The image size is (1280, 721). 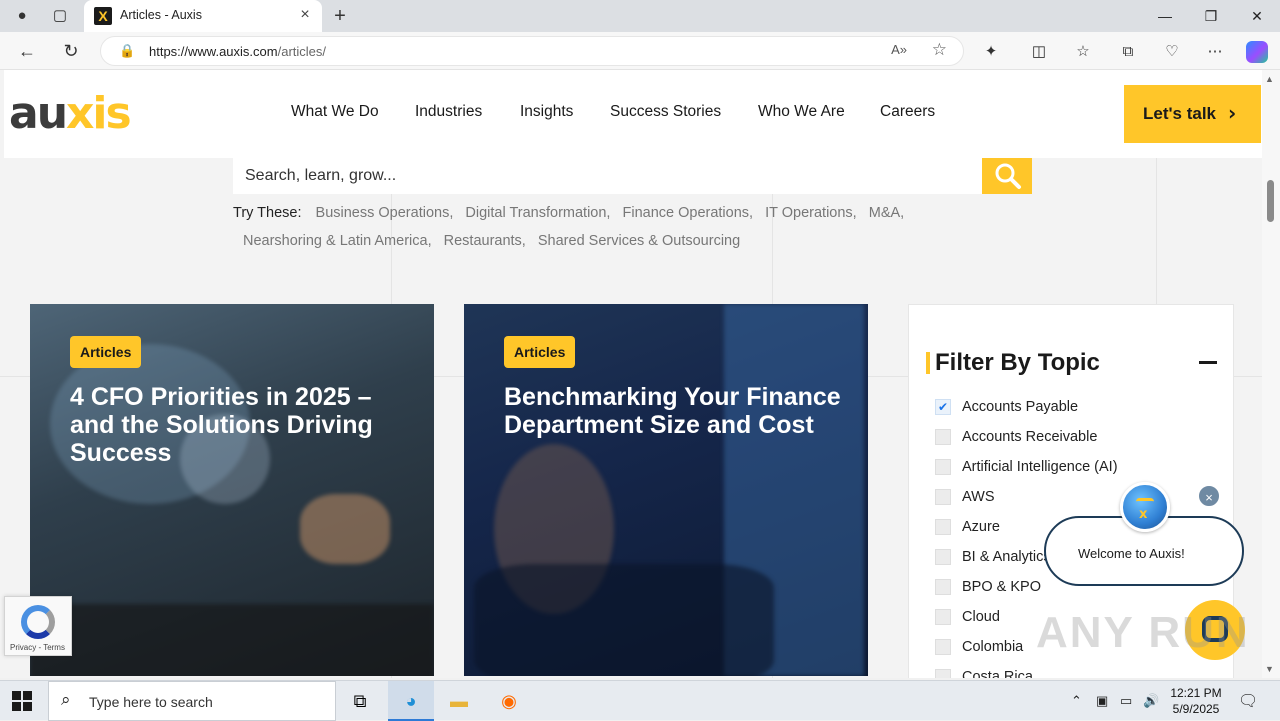 What do you see at coordinates (1269, 79) in the screenshot?
I see `scroll-up-icon: ▲` at bounding box center [1269, 79].